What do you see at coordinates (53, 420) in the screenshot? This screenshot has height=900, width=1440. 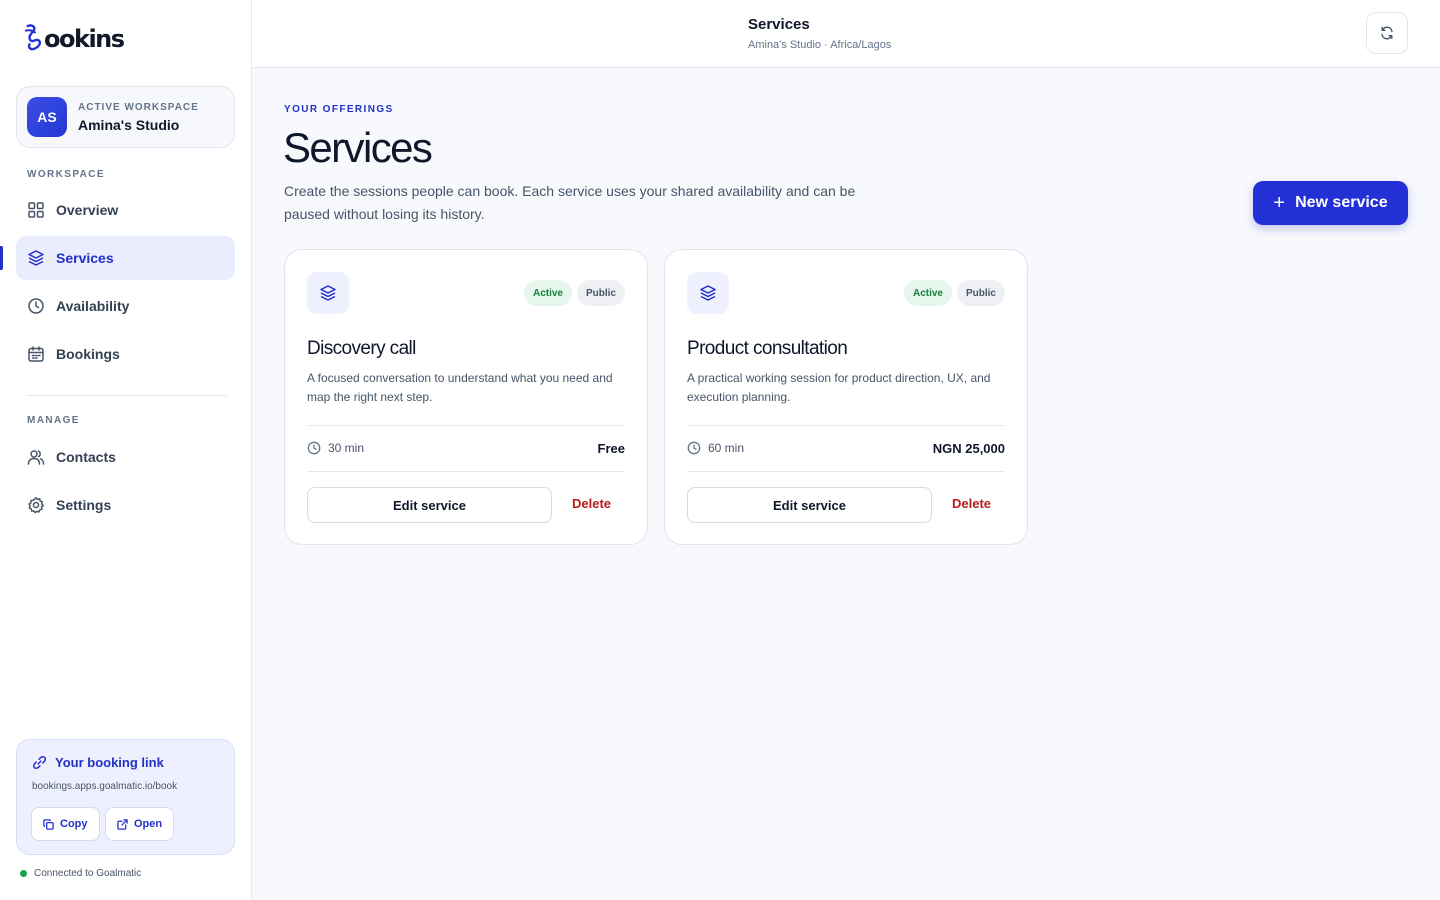 I see `section-label-manage: MANAGE` at bounding box center [53, 420].